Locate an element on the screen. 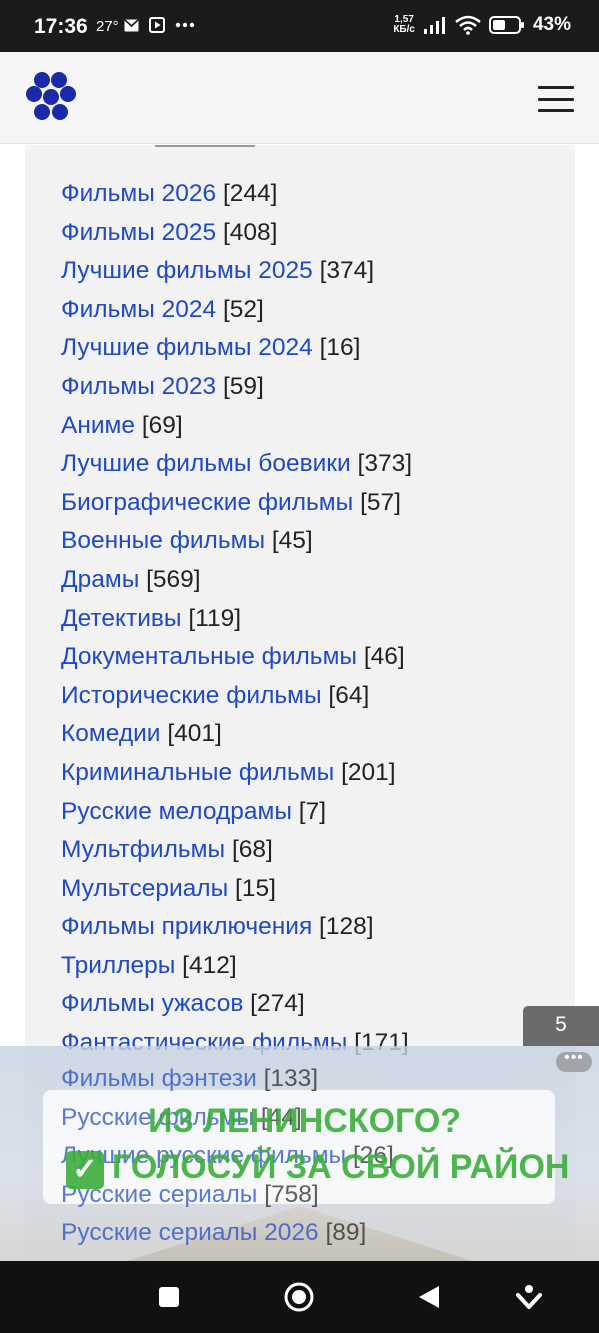 The image size is (599, 1333). clipped-previous-item is located at coordinates (205, 146).